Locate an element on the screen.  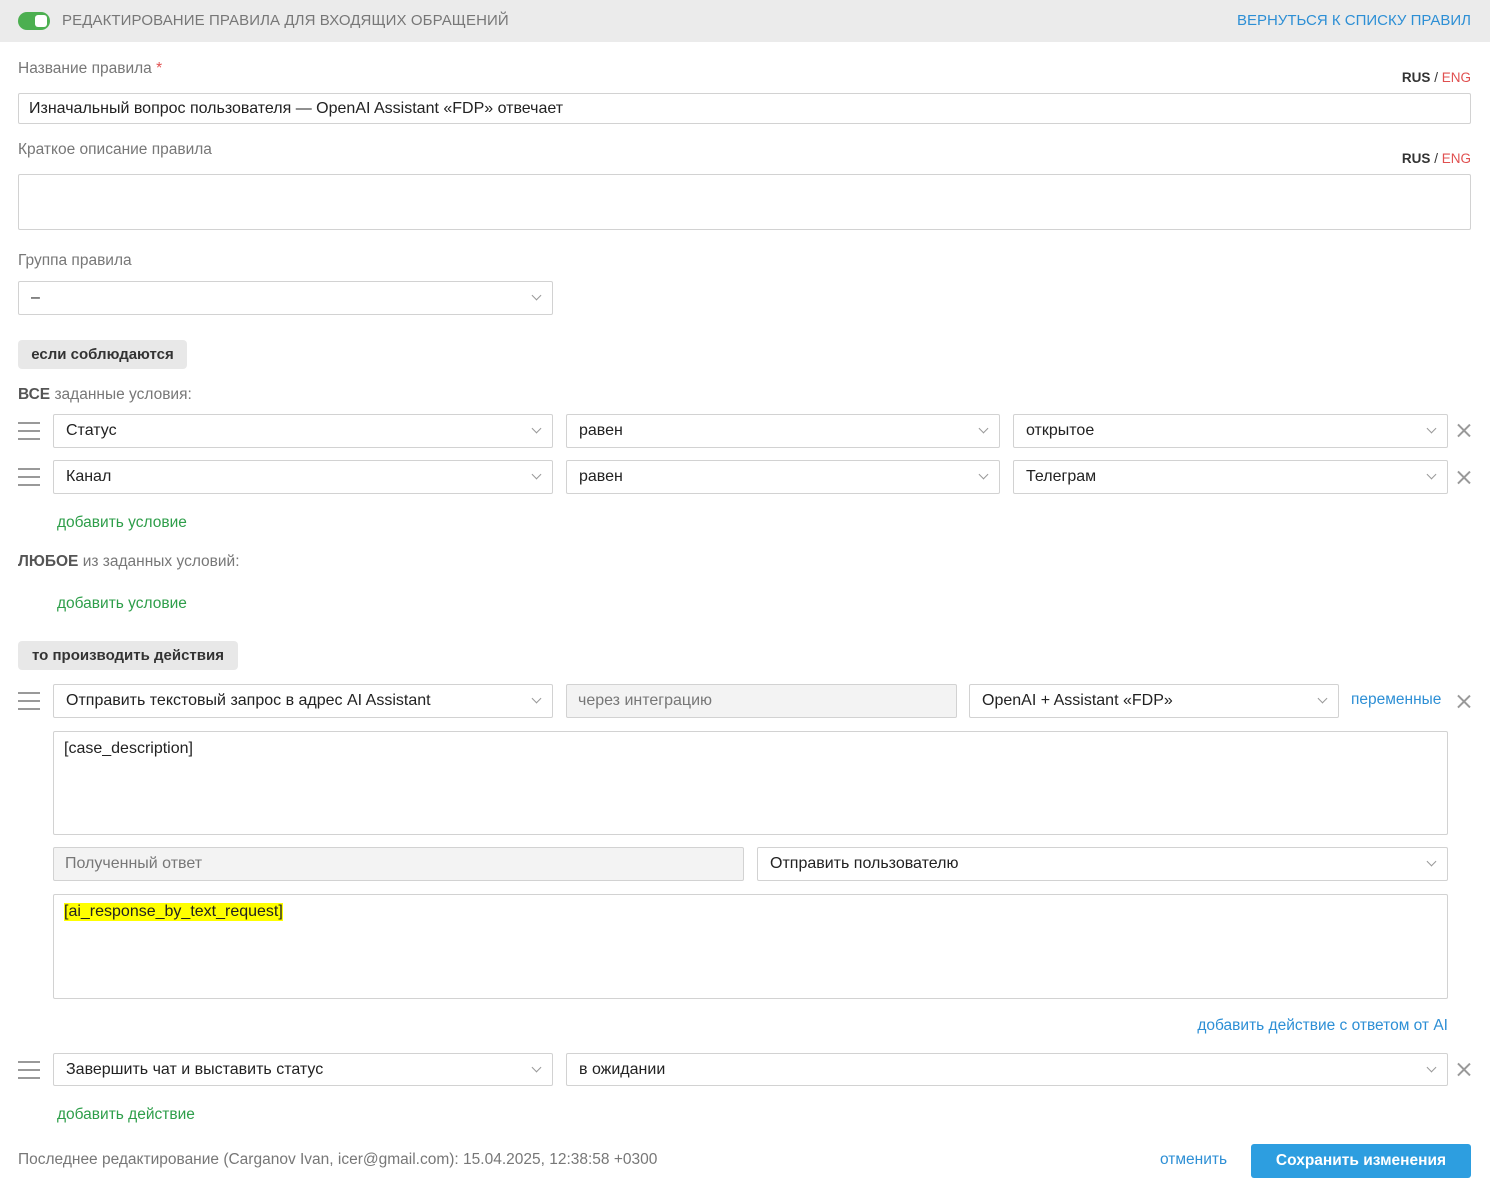
add-action-link: добавить действие is located at coordinates (126, 1115).